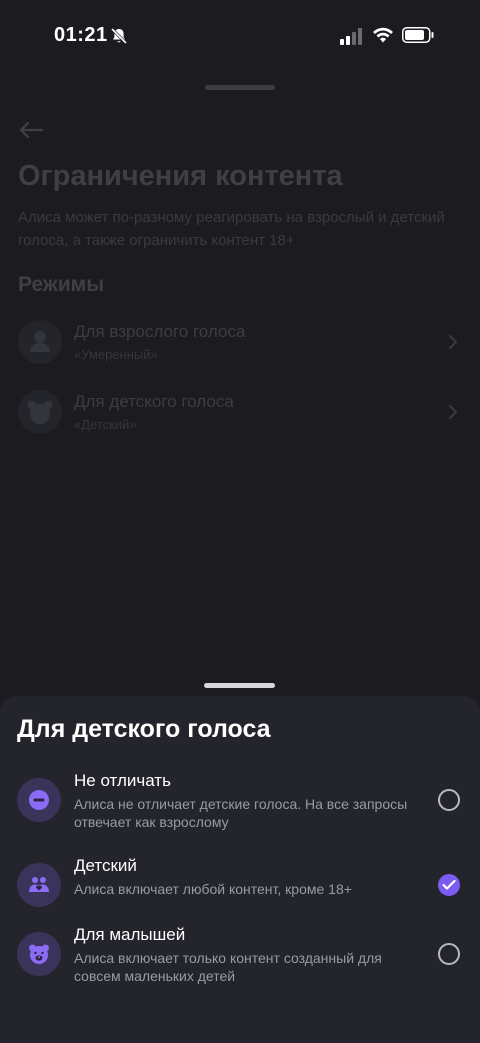  Describe the element at coordinates (240, 87) in the screenshot. I see `drag-handle` at that location.